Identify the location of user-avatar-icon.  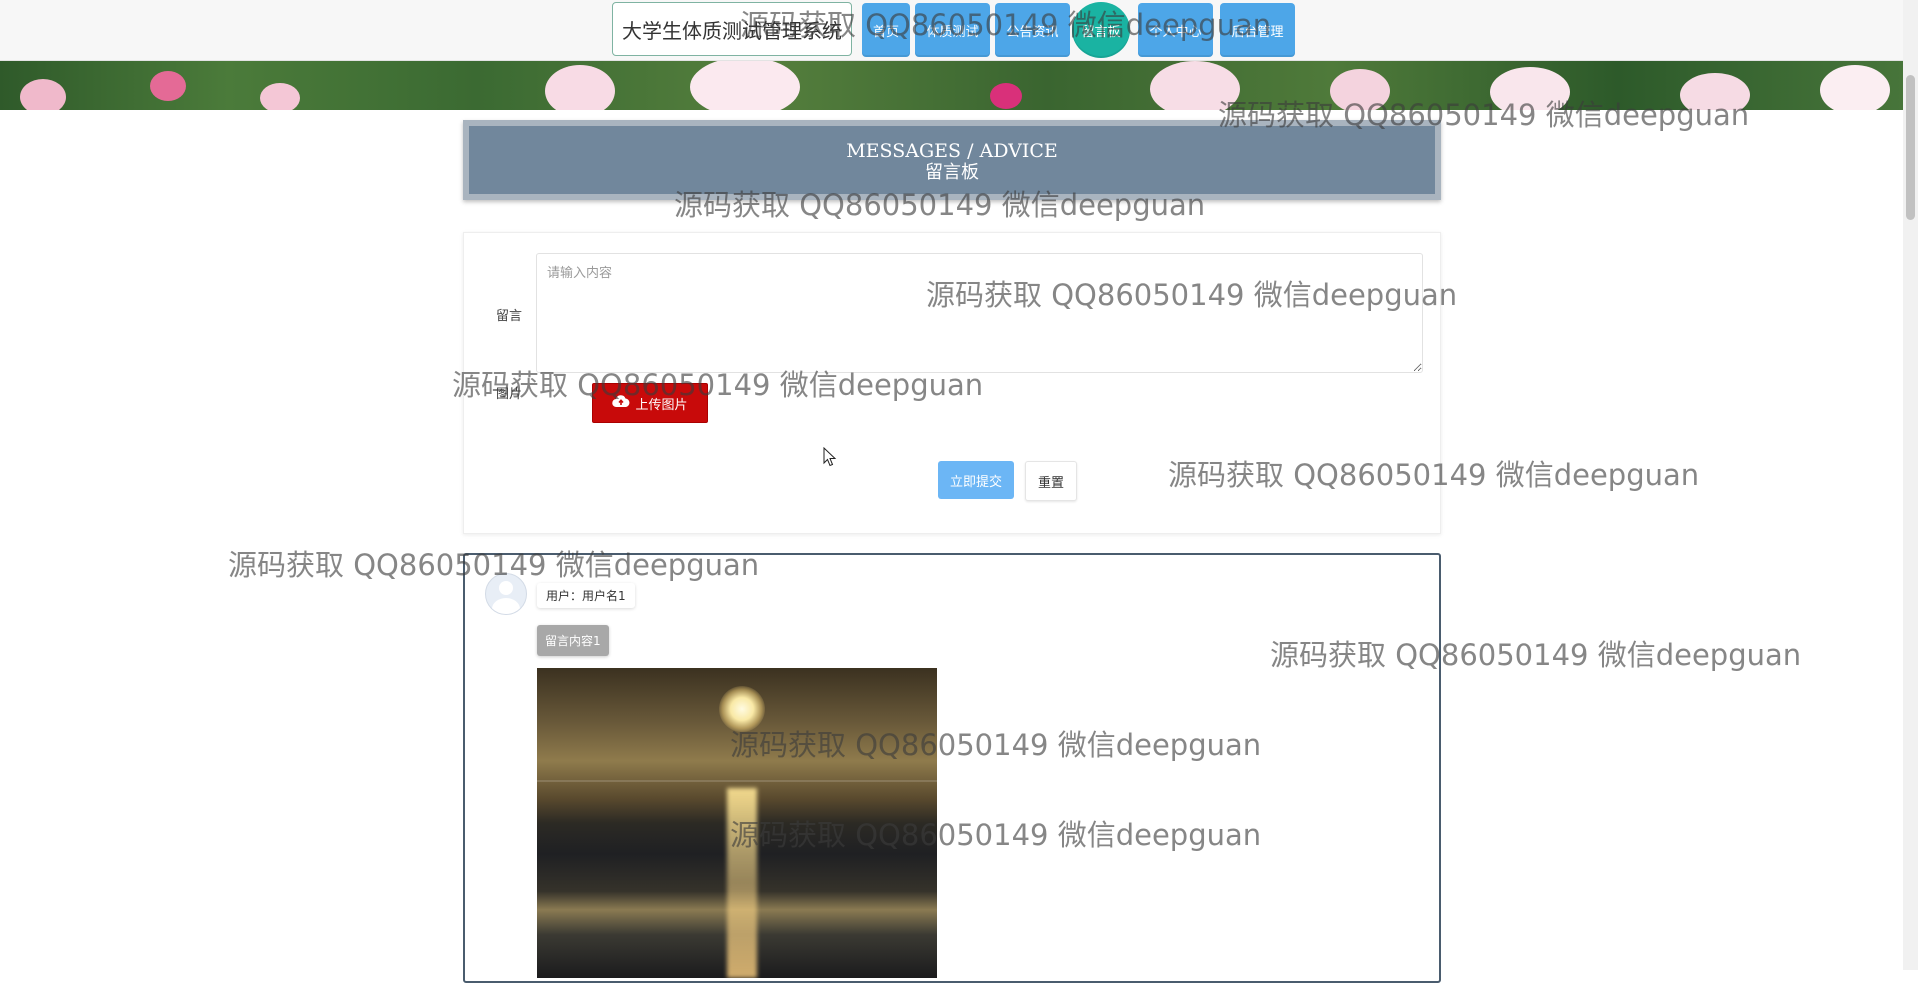
(506, 594).